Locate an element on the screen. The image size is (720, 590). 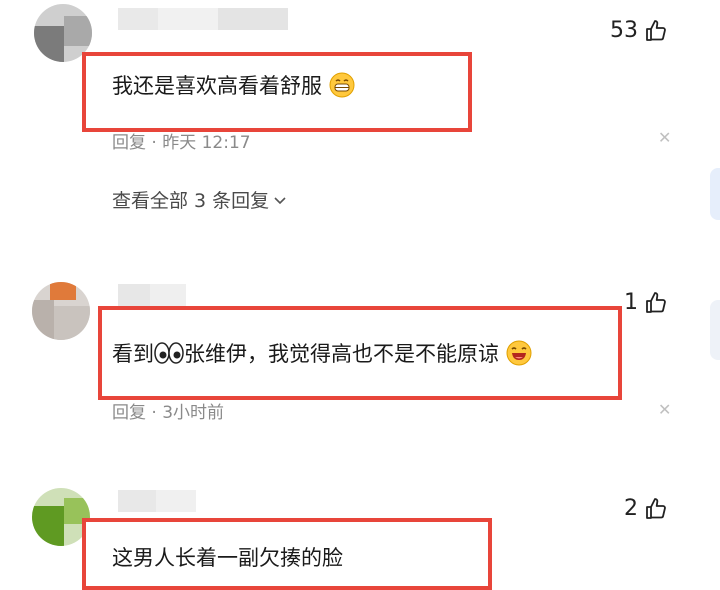
chevron-down-icon is located at coordinates (280, 200).